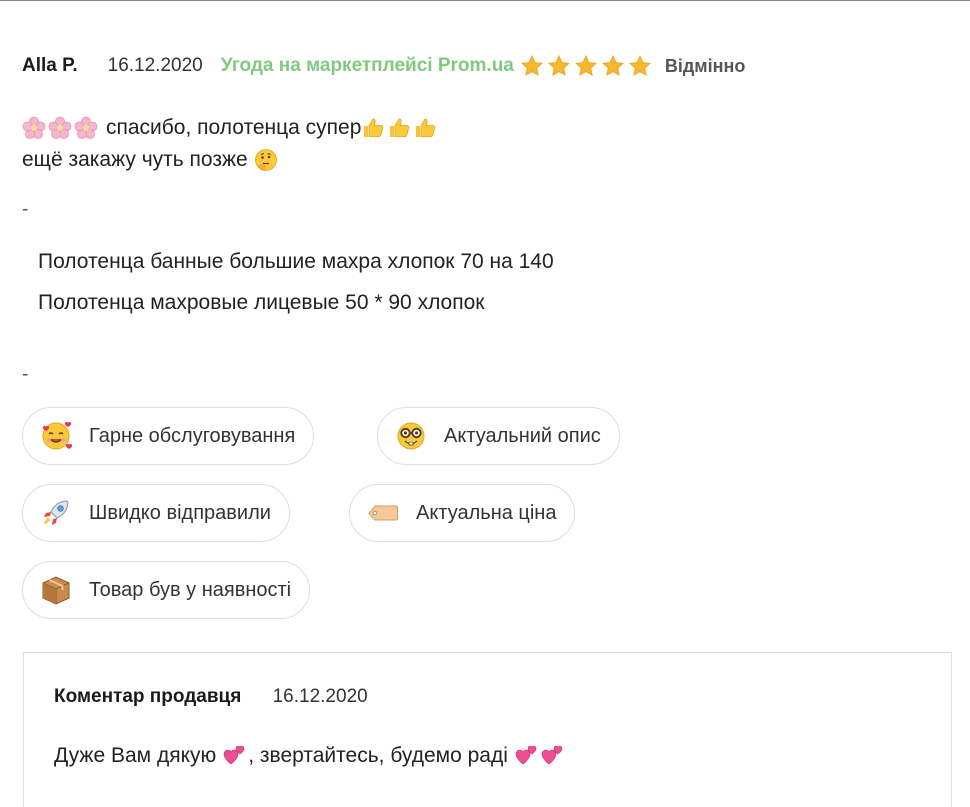 The width and height of the screenshot is (970, 807). What do you see at coordinates (56, 512) in the screenshot?
I see `rocket-icon` at bounding box center [56, 512].